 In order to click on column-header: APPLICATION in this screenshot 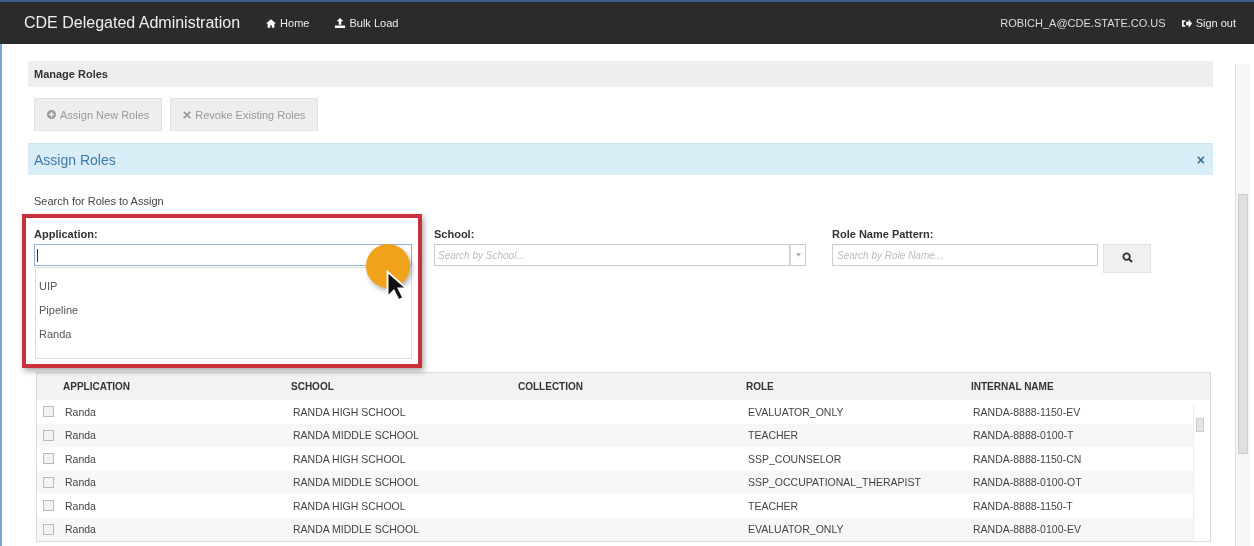, I will do `click(97, 386)`.